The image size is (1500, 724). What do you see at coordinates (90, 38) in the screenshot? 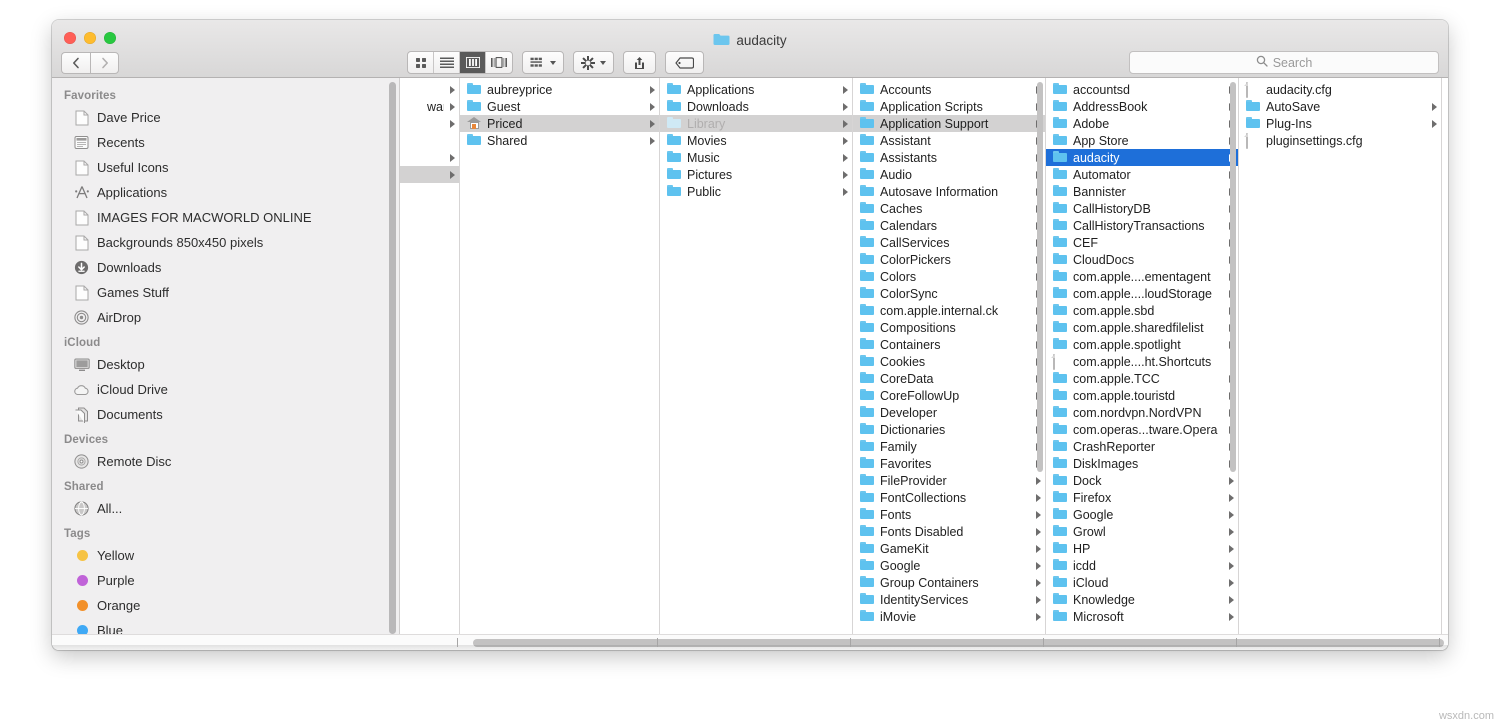
I see `minimize-button` at bounding box center [90, 38].